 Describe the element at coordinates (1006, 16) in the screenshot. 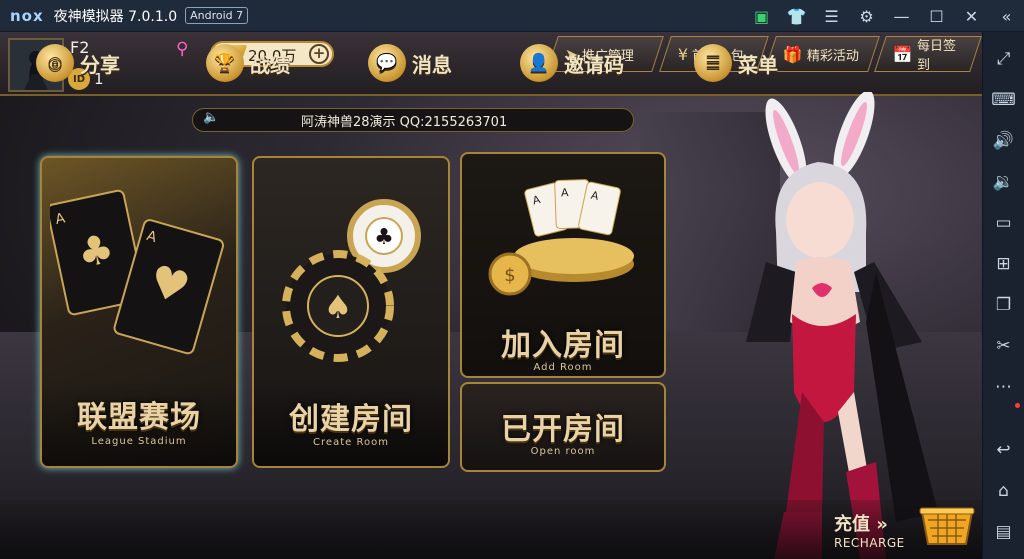

I see `collapse-icon: «` at that location.